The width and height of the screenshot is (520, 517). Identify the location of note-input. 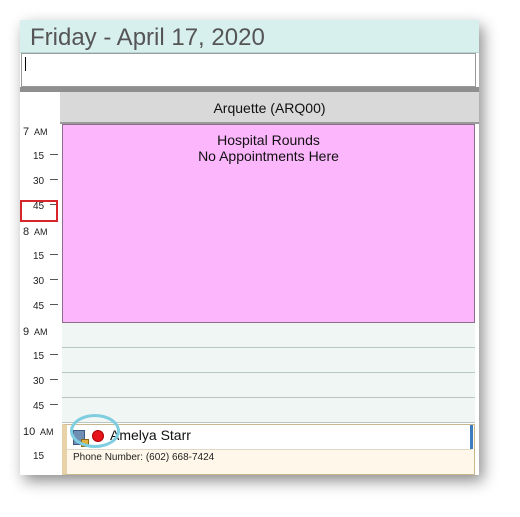
(248, 70).